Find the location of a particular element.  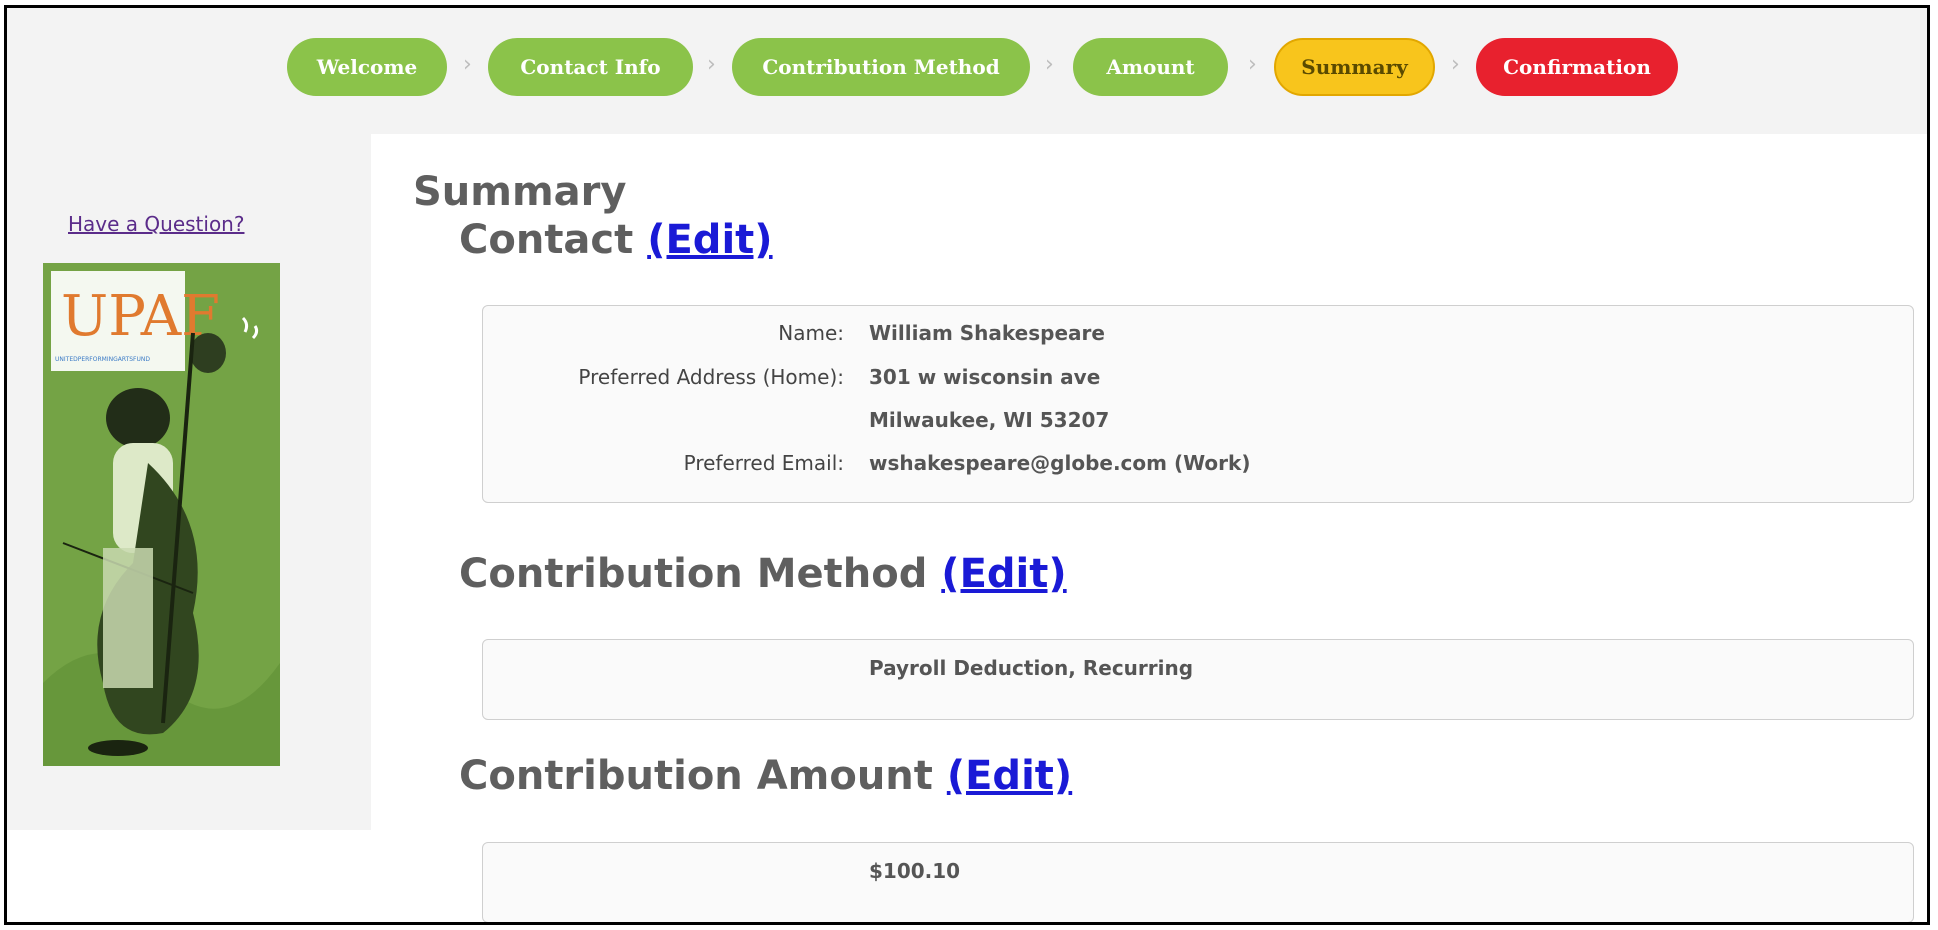

address-line1: 301 w wisconsin ave is located at coordinates (985, 377).